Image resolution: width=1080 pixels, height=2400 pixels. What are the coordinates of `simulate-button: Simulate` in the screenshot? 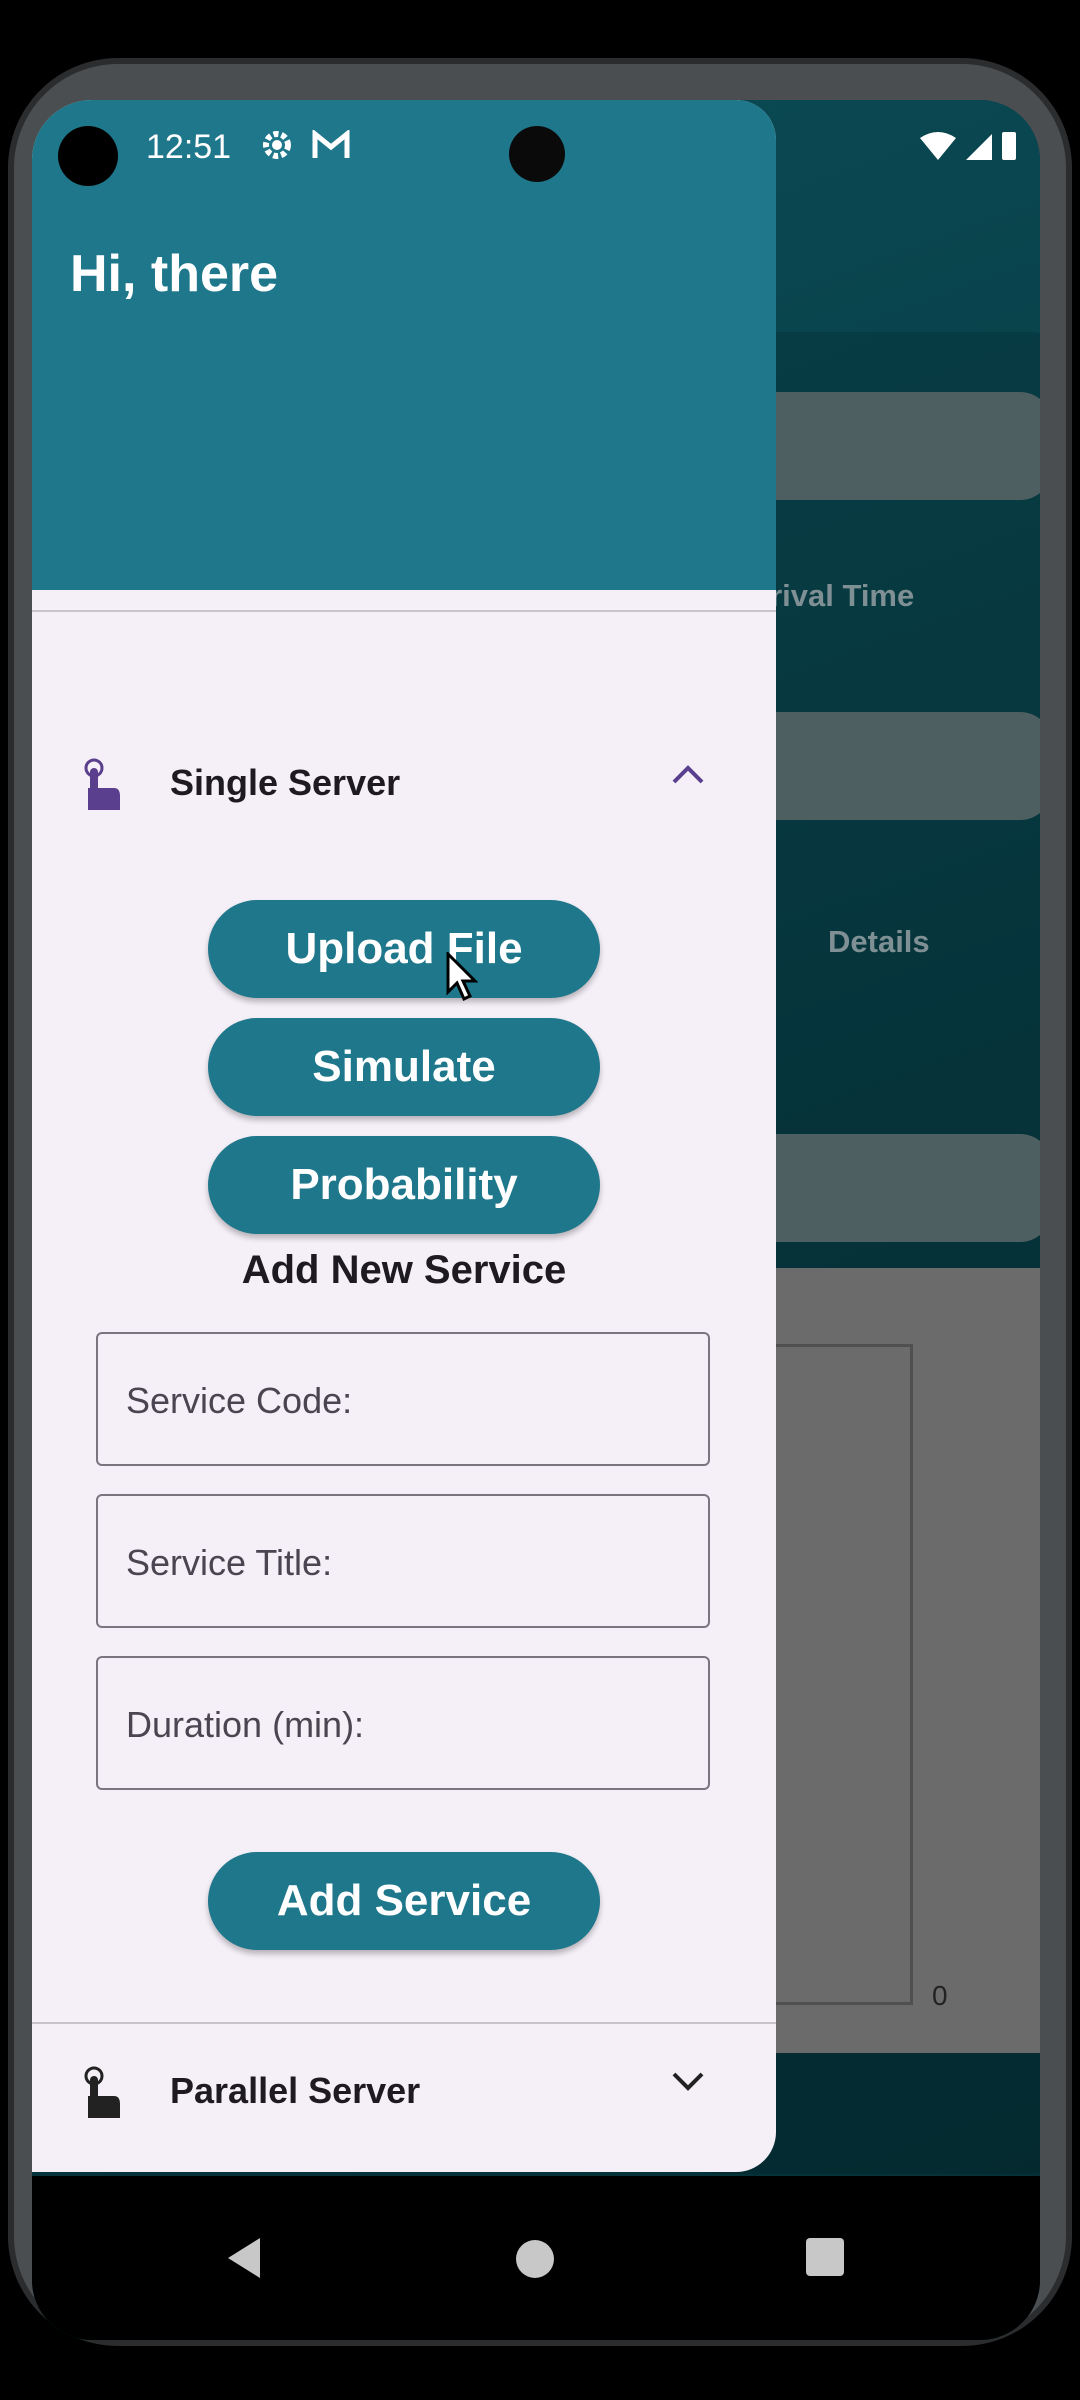 It's located at (404, 1067).